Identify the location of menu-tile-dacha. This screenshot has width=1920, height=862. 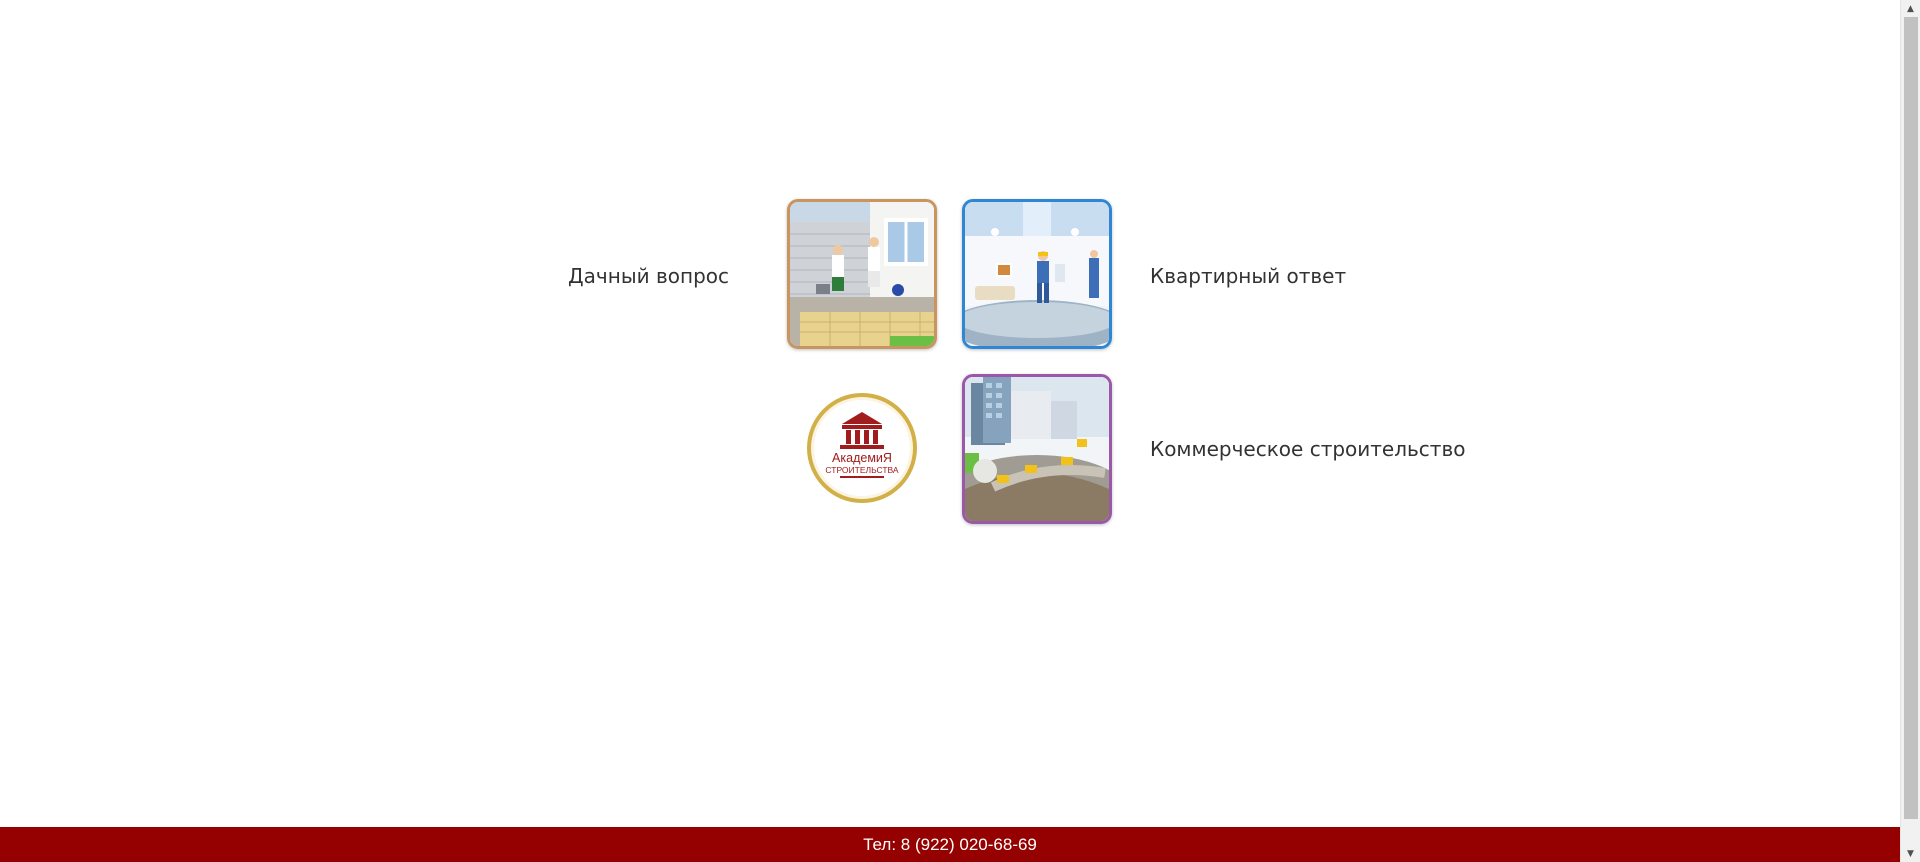
(862, 274).